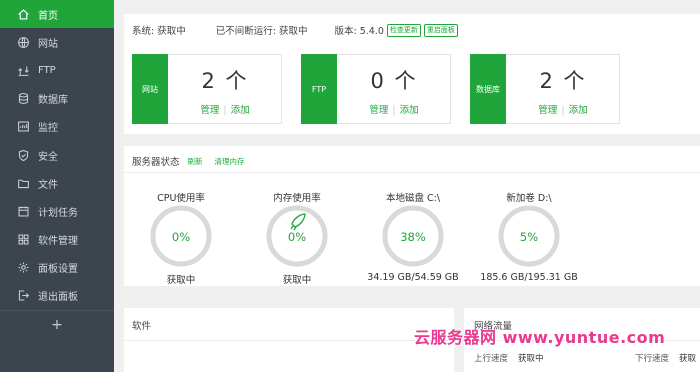  Describe the element at coordinates (23, 14) in the screenshot. I see `home-icon` at that location.